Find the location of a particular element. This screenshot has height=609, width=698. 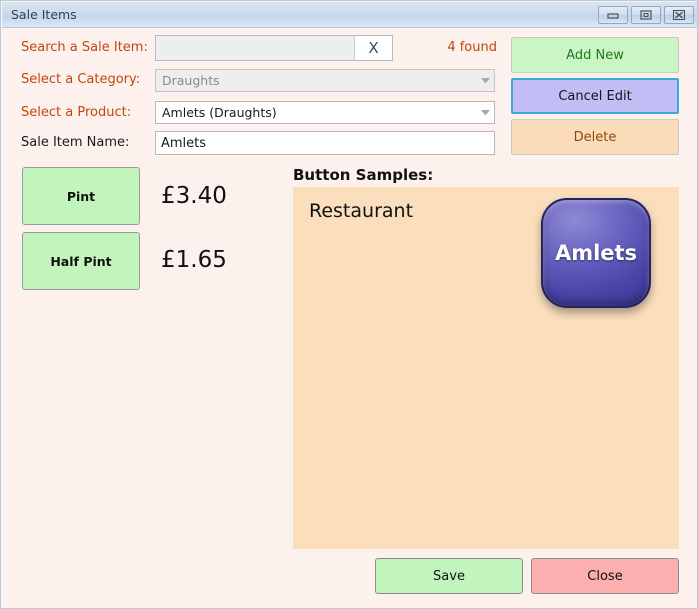

minimize-button is located at coordinates (613, 15).